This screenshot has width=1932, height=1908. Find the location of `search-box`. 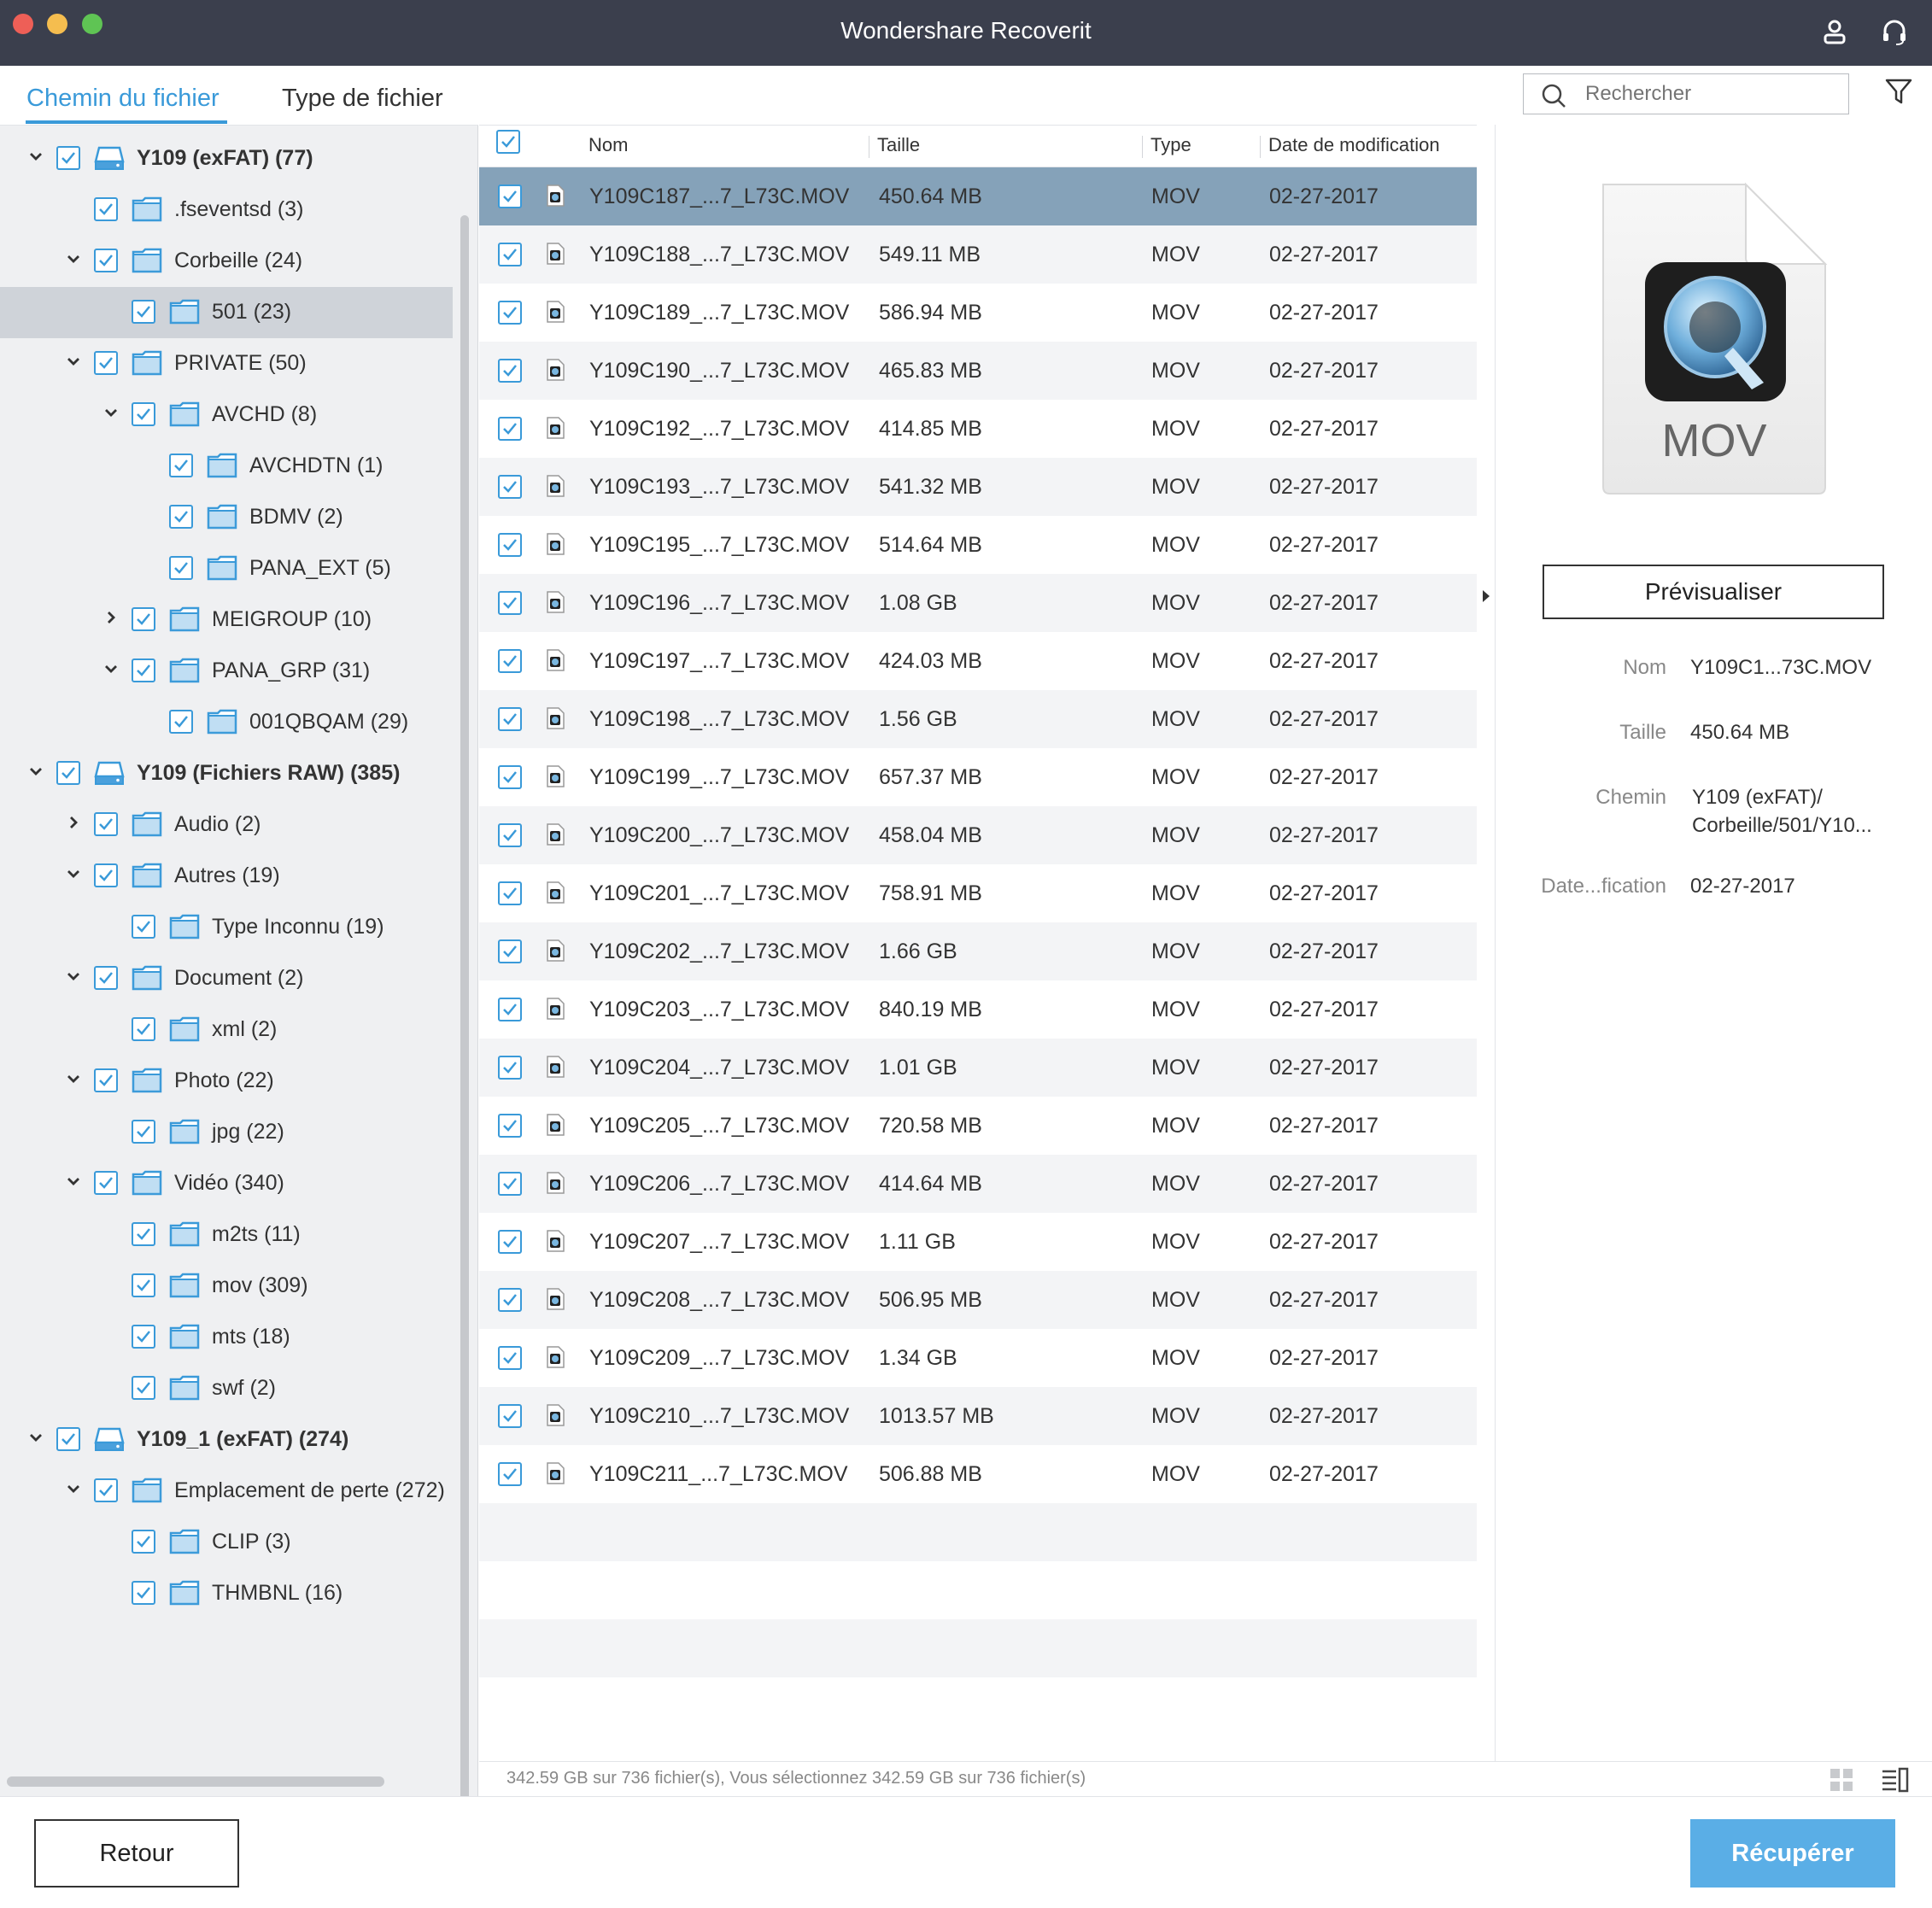

search-box is located at coordinates (1686, 93).